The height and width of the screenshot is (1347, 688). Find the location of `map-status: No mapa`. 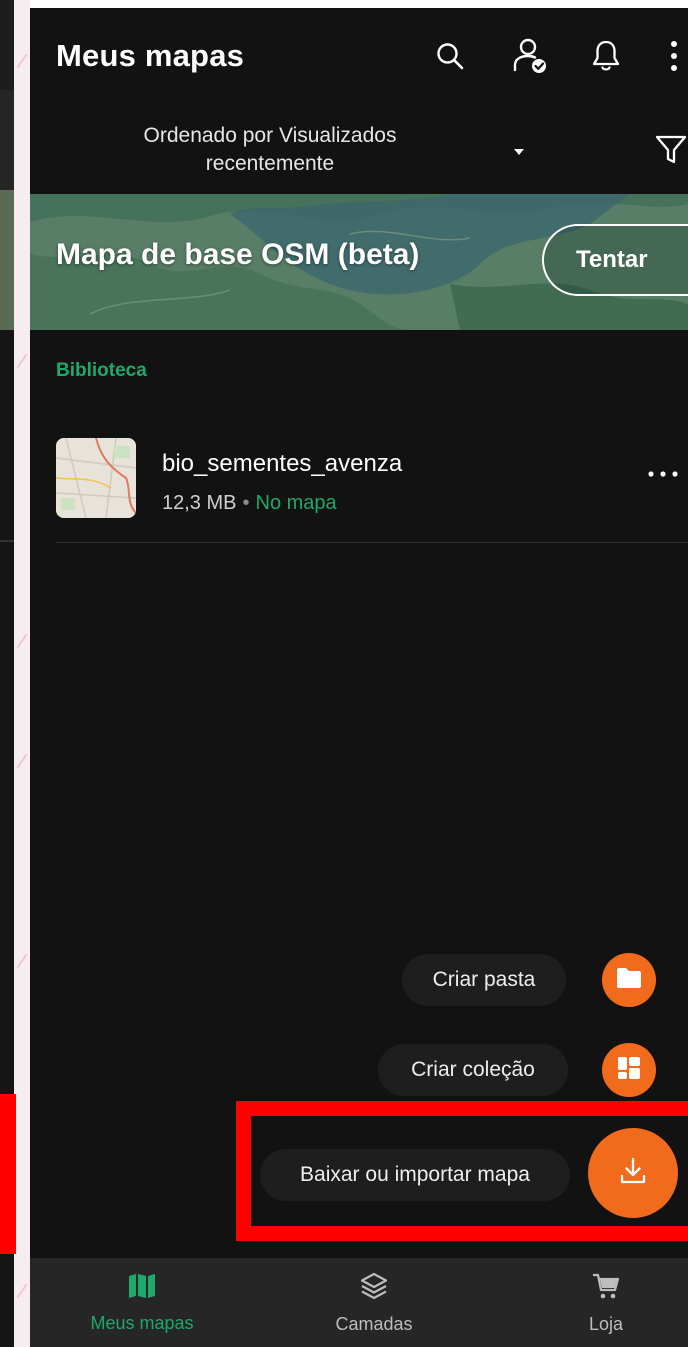

map-status: No mapa is located at coordinates (296, 503).